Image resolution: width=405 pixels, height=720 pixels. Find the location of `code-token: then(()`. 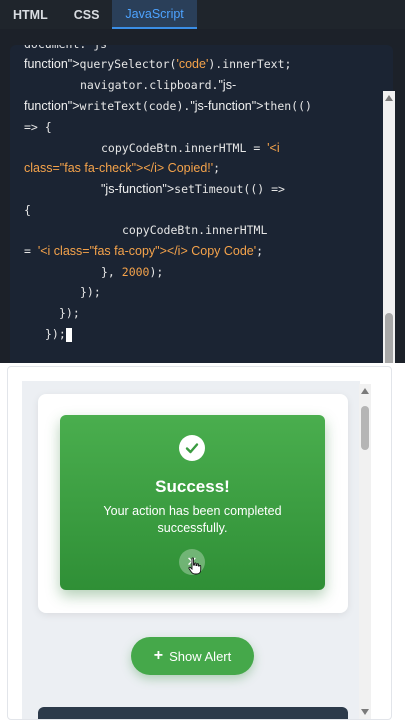

code-token: then(() is located at coordinates (287, 106).